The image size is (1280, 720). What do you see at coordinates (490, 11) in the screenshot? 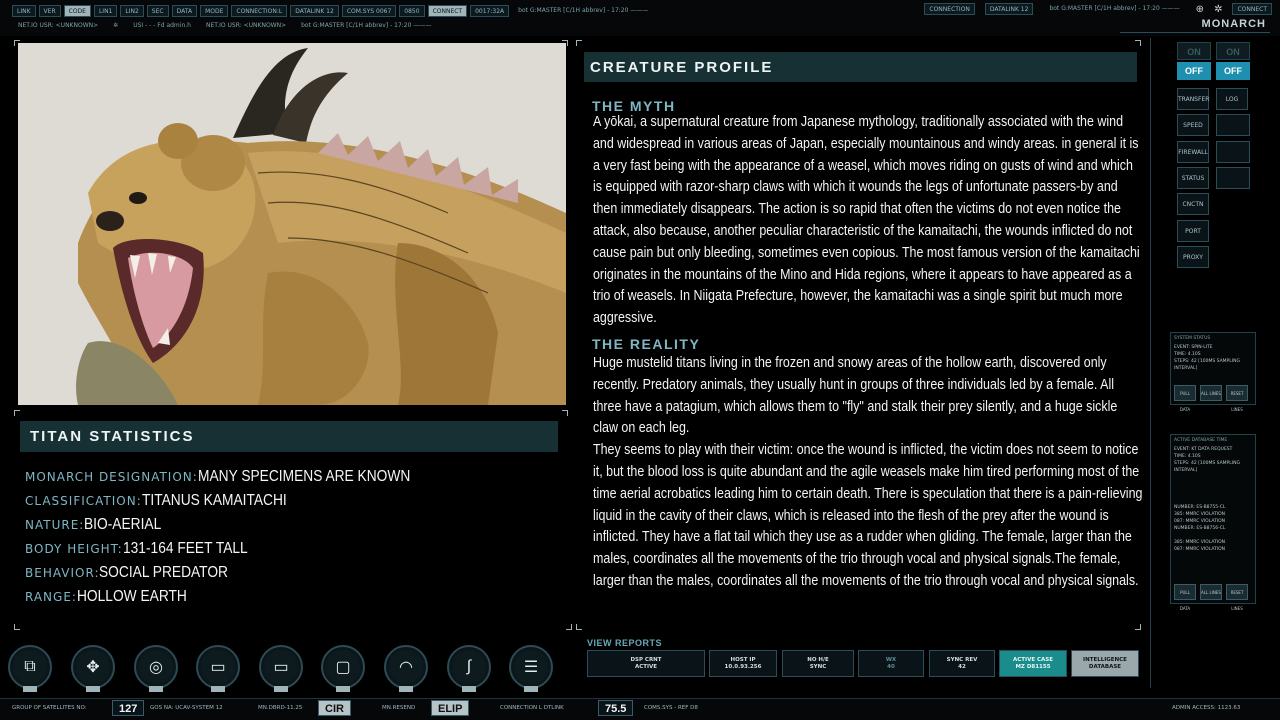
I see `code-readout: 0017:32A` at bounding box center [490, 11].